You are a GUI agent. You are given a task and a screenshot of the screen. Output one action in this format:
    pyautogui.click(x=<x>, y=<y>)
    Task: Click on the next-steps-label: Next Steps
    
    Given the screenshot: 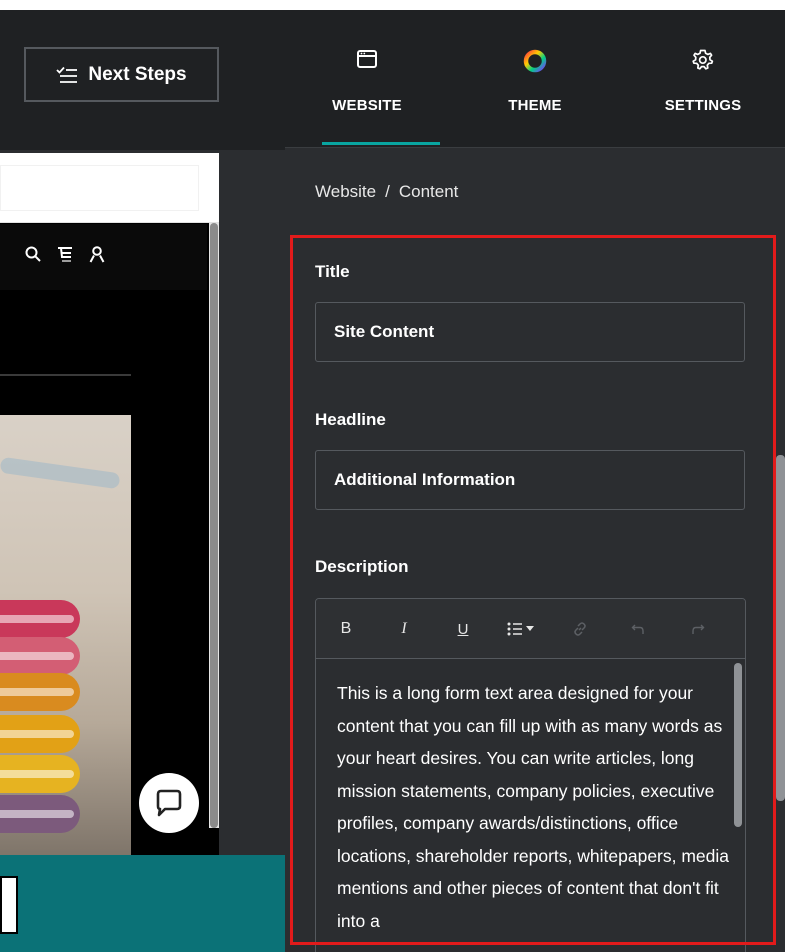 What is the action you would take?
    pyautogui.click(x=137, y=74)
    